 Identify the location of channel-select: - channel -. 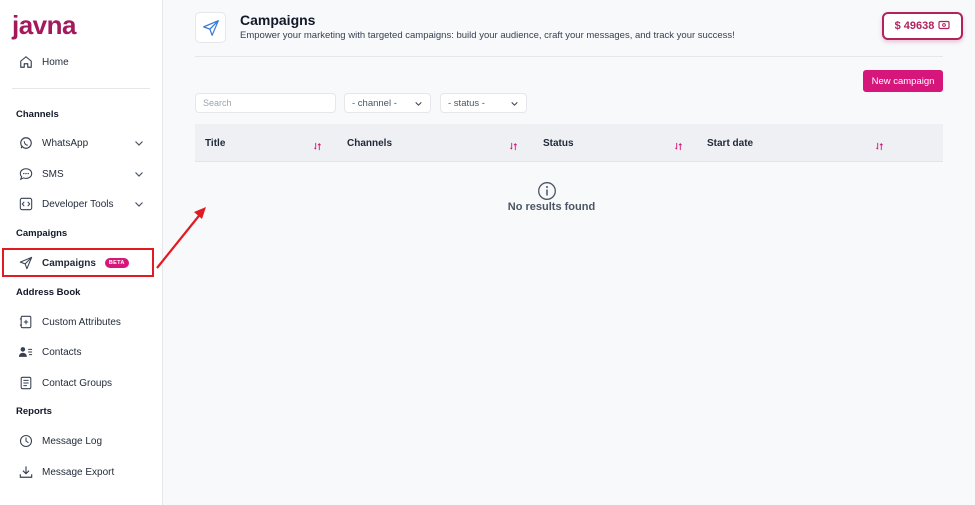
(387, 103).